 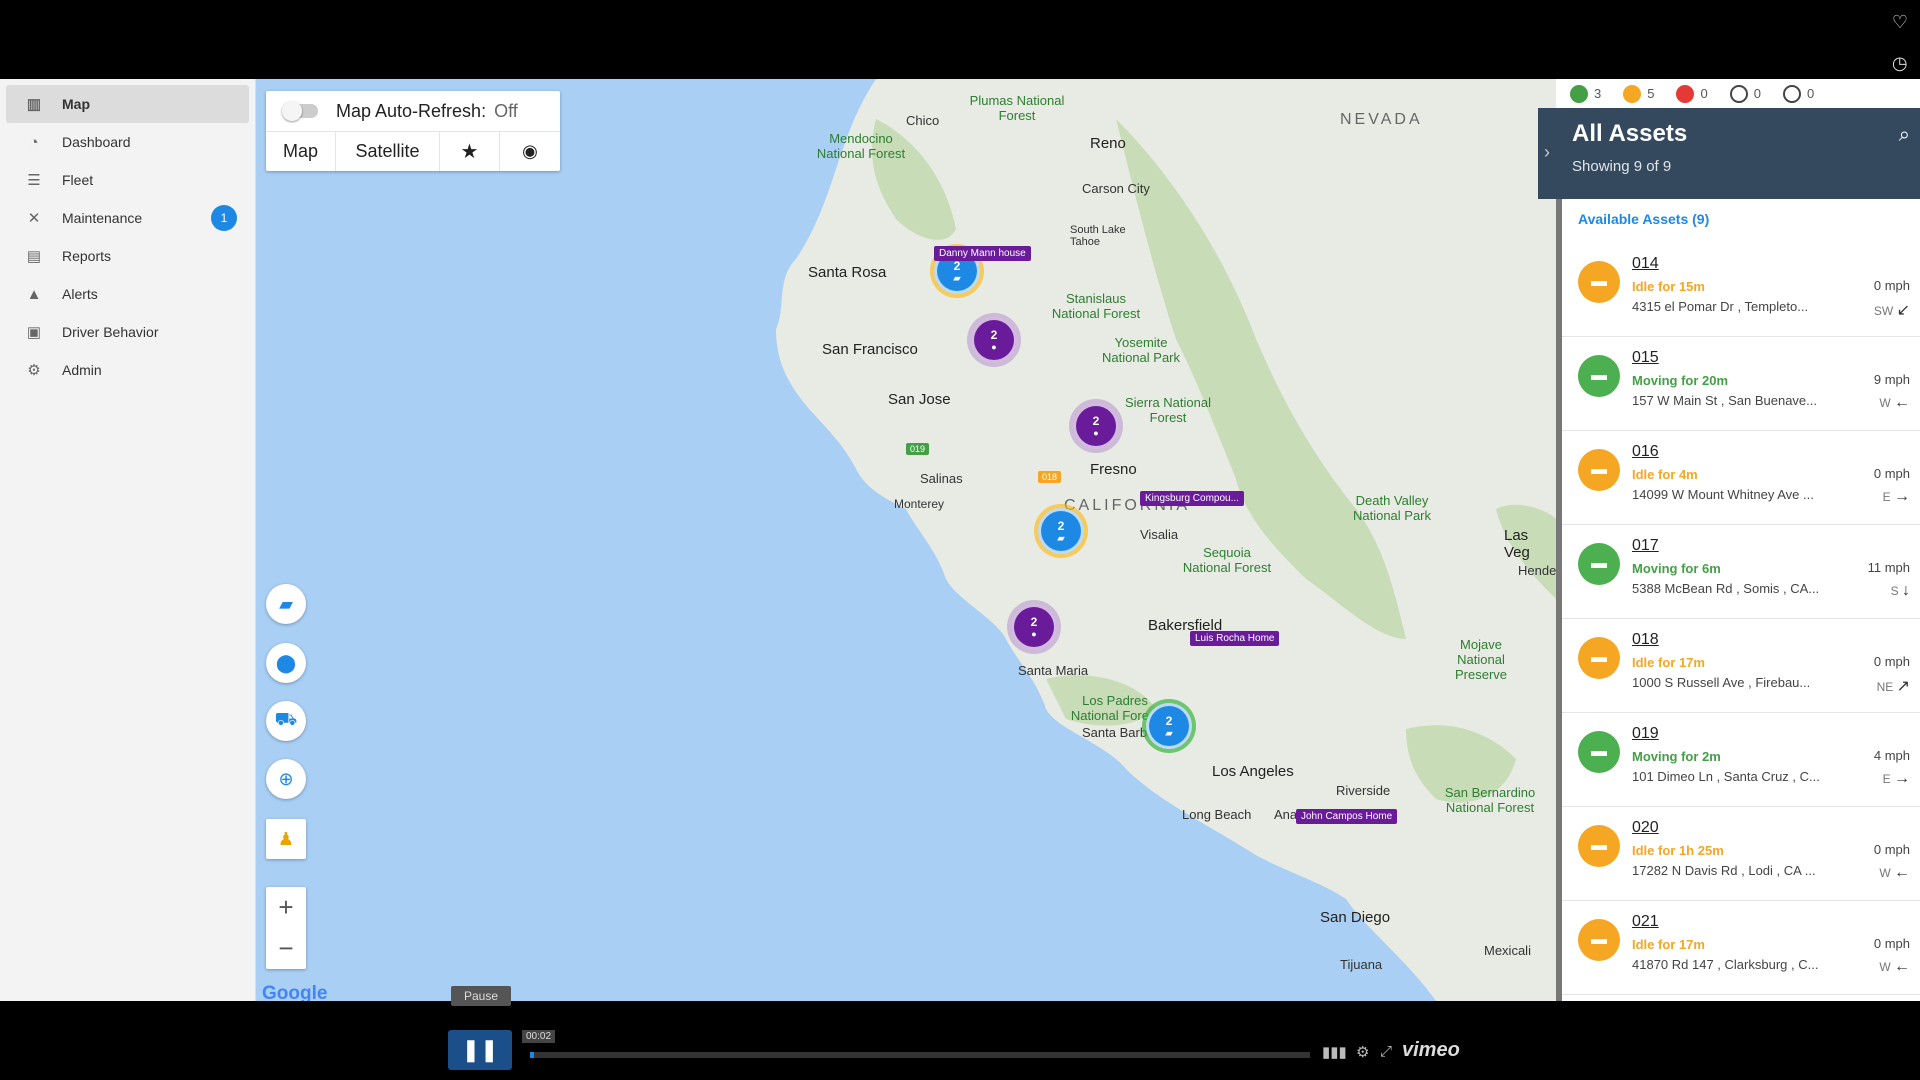 I want to click on map-label: Yosemite National Park, so click(x=1141, y=350).